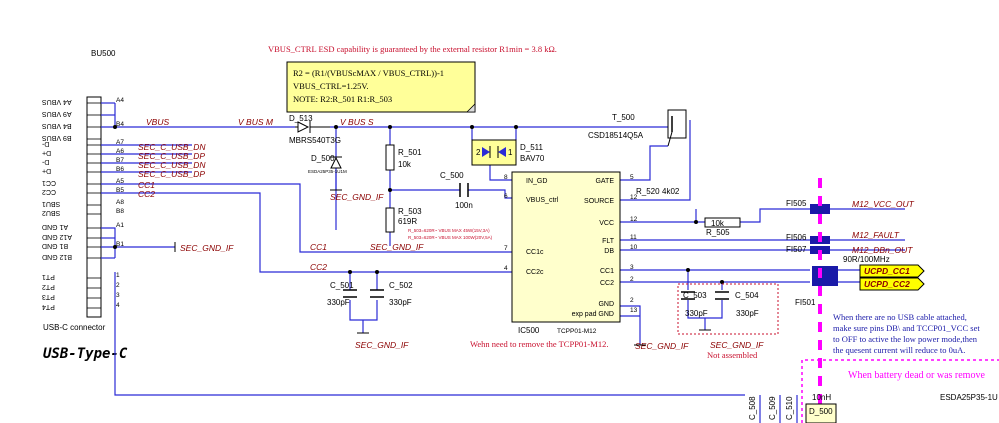 The image size is (999, 423). What do you see at coordinates (532, 158) in the screenshot?
I see `d511-value: BAV70` at bounding box center [532, 158].